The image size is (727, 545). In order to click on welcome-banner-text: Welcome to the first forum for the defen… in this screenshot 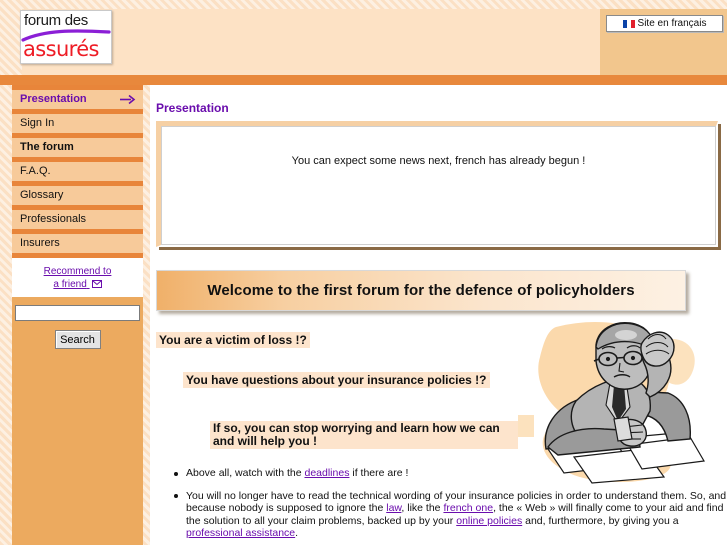, I will do `click(421, 290)`.